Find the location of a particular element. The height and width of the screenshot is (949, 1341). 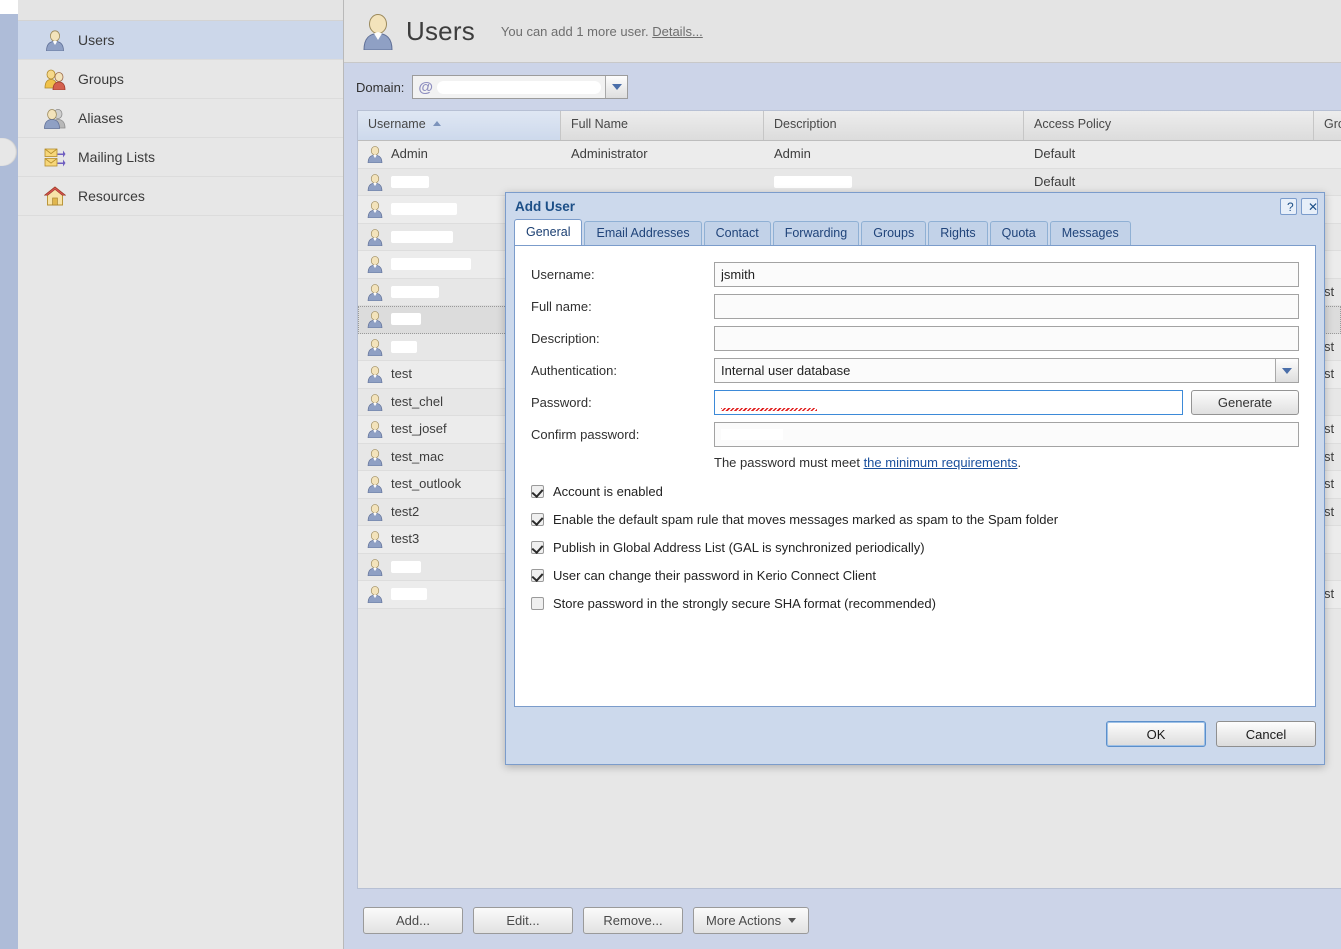

sort-ascending-icon is located at coordinates (436, 123).